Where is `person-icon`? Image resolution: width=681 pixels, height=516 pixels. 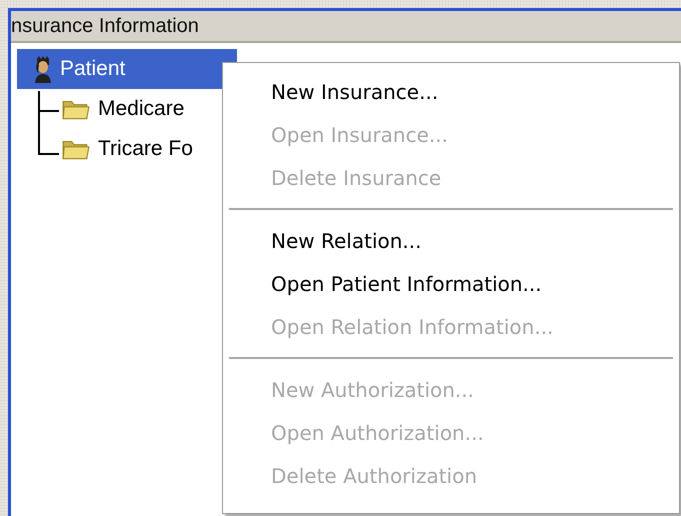 person-icon is located at coordinates (43, 69).